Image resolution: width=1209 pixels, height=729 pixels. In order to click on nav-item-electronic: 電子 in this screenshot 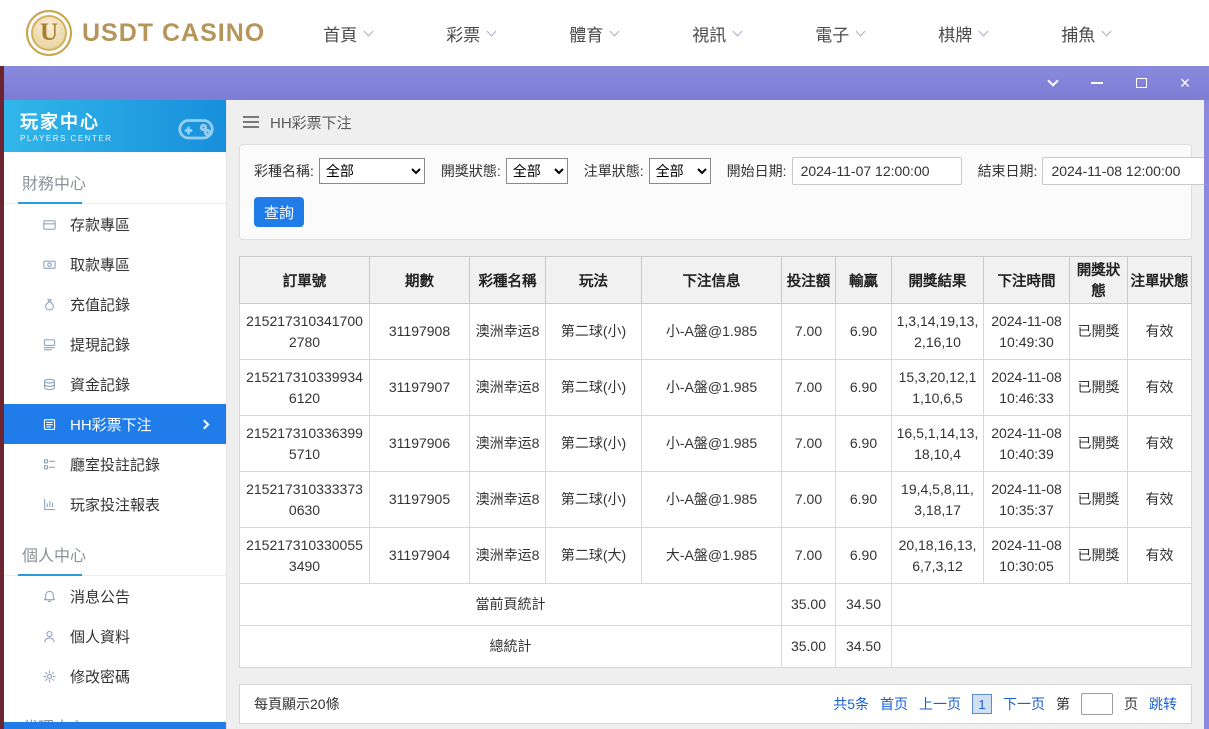, I will do `click(840, 33)`.